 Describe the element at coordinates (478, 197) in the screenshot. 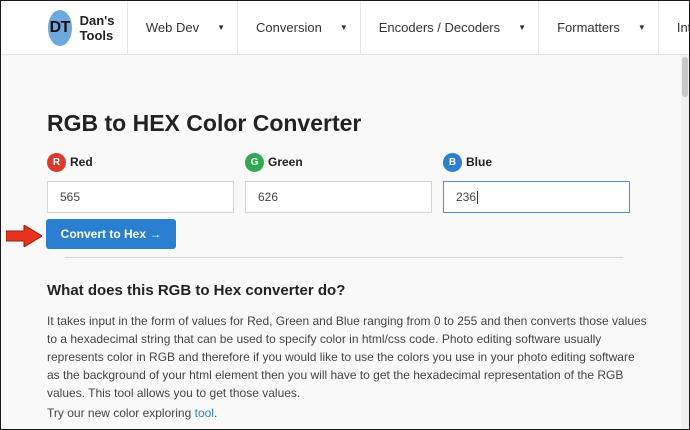

I see `text-cursor` at that location.